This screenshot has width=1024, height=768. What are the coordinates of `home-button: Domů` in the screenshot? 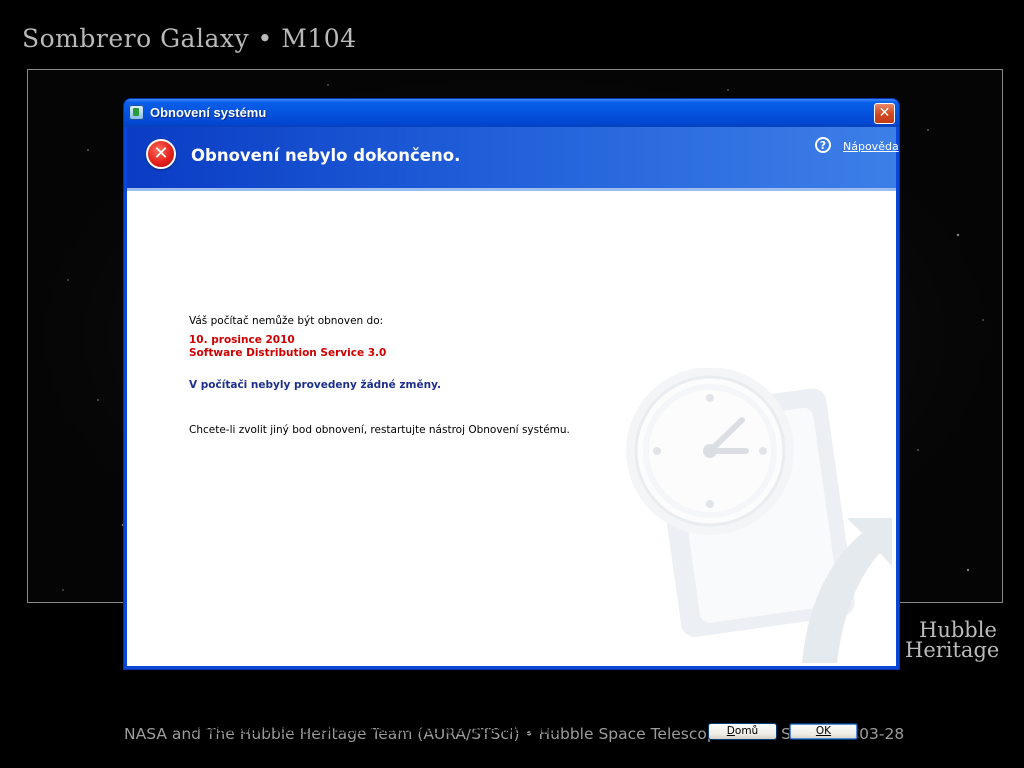 It's located at (742, 731).